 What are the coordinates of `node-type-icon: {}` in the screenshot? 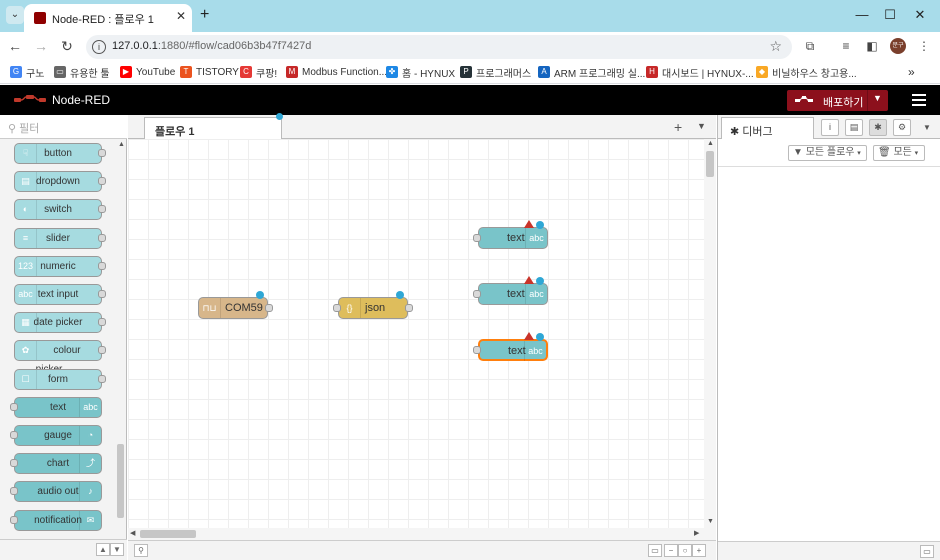 It's located at (350, 308).